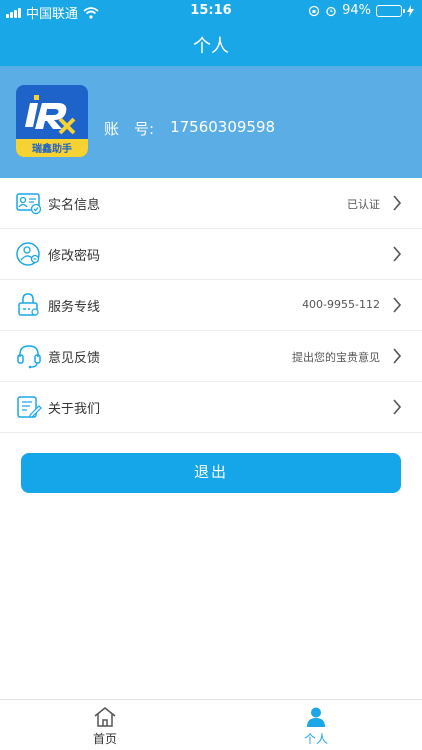 This screenshot has height=750, width=422. What do you see at coordinates (315, 739) in the screenshot?
I see `tab-label: 个人` at bounding box center [315, 739].